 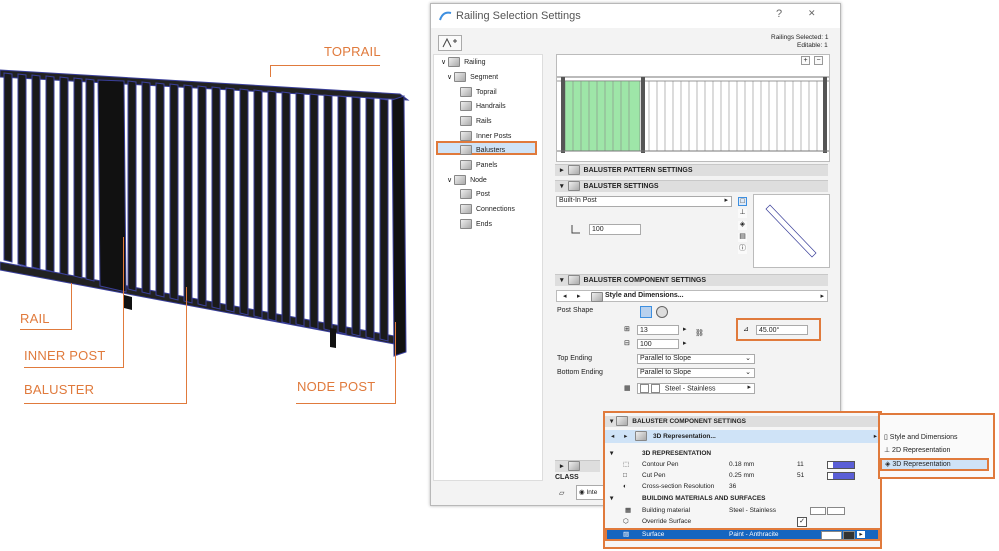 I want to click on link-chain-icon: ⛓, so click(x=699, y=333).